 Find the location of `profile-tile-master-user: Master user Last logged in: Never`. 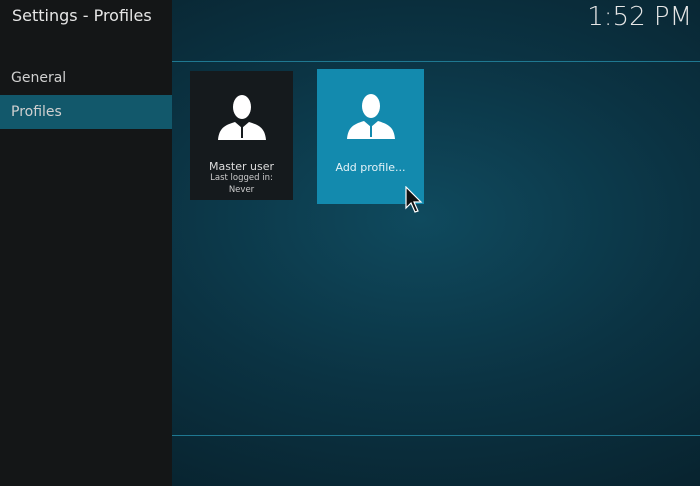

profile-tile-master-user: Master user Last logged in: Never is located at coordinates (241, 135).